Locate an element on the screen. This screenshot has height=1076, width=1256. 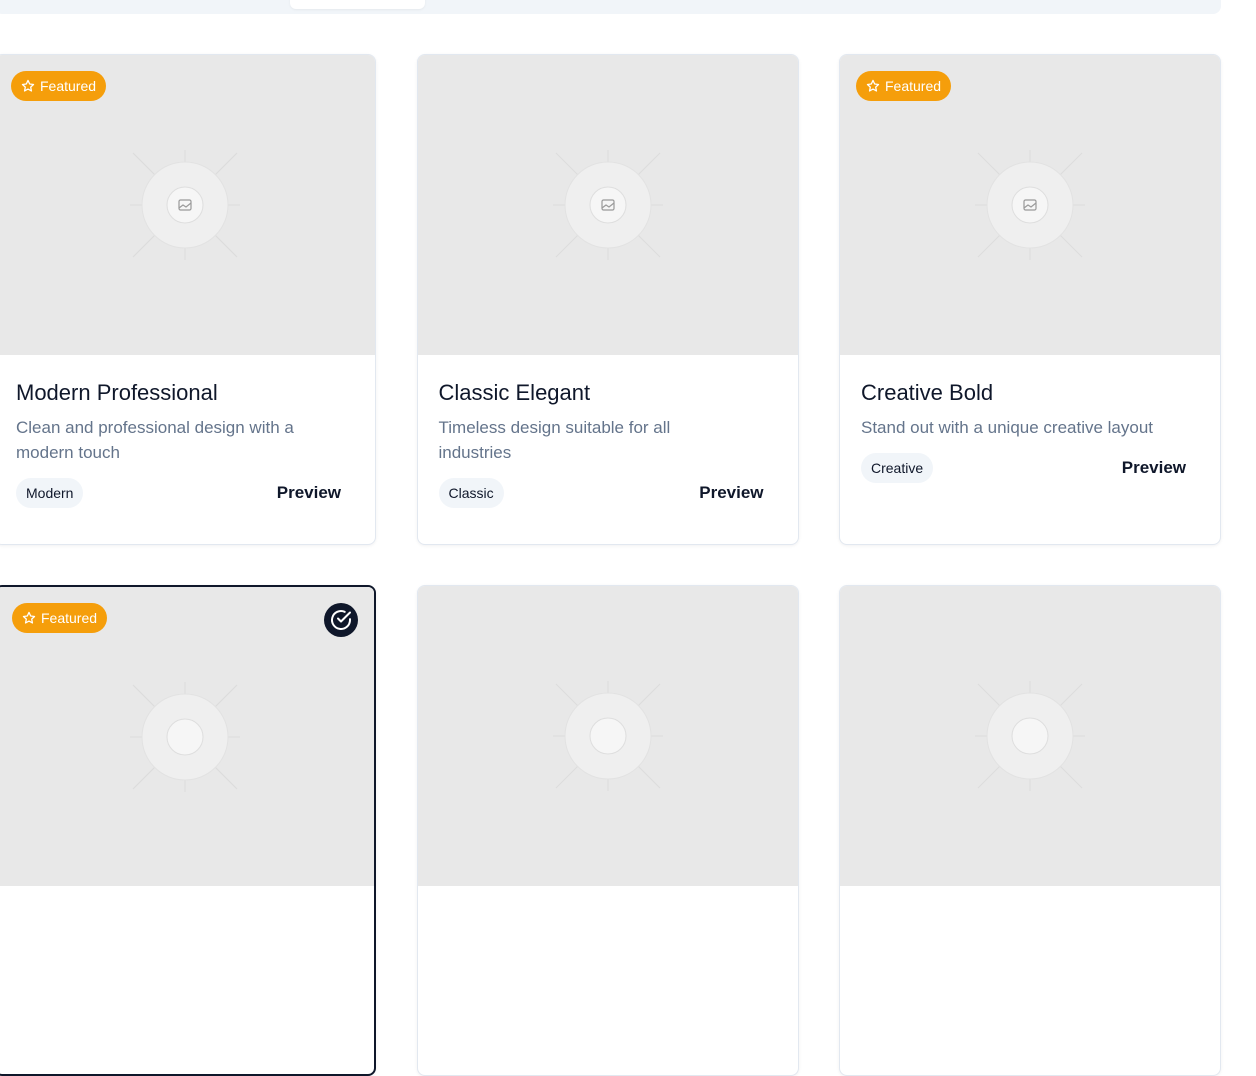
template-tag: Classic is located at coordinates (471, 493).